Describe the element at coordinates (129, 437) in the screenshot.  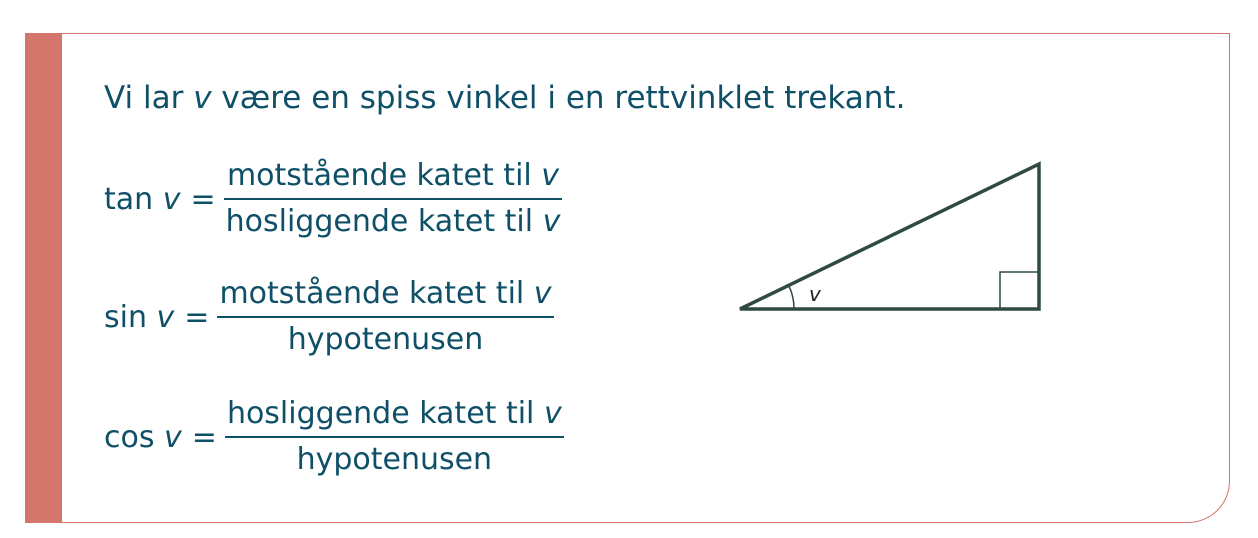
I see `cos-function: cos` at that location.